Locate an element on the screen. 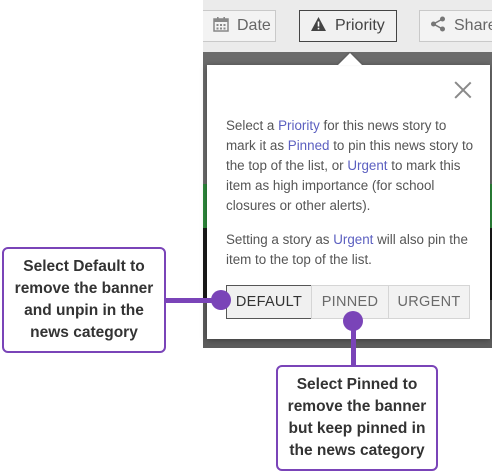 The width and height of the screenshot is (492, 474). share-icon is located at coordinates (438, 26).